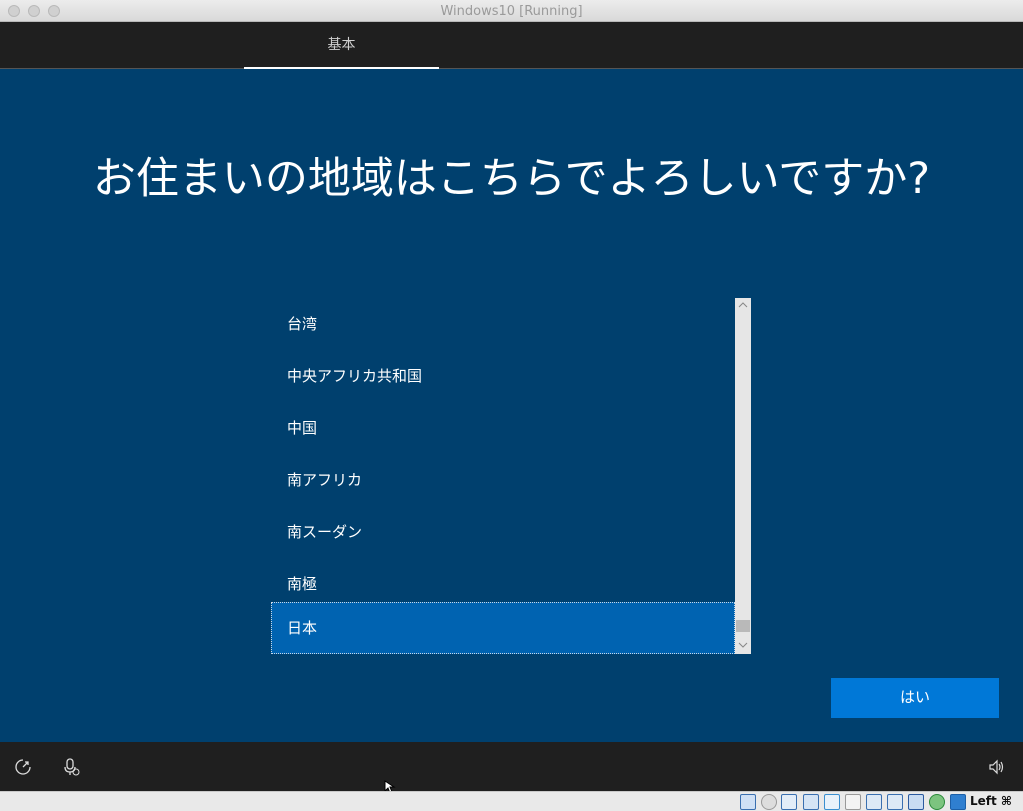  What do you see at coordinates (503, 428) in the screenshot?
I see `region-list-item: 中国` at bounding box center [503, 428].